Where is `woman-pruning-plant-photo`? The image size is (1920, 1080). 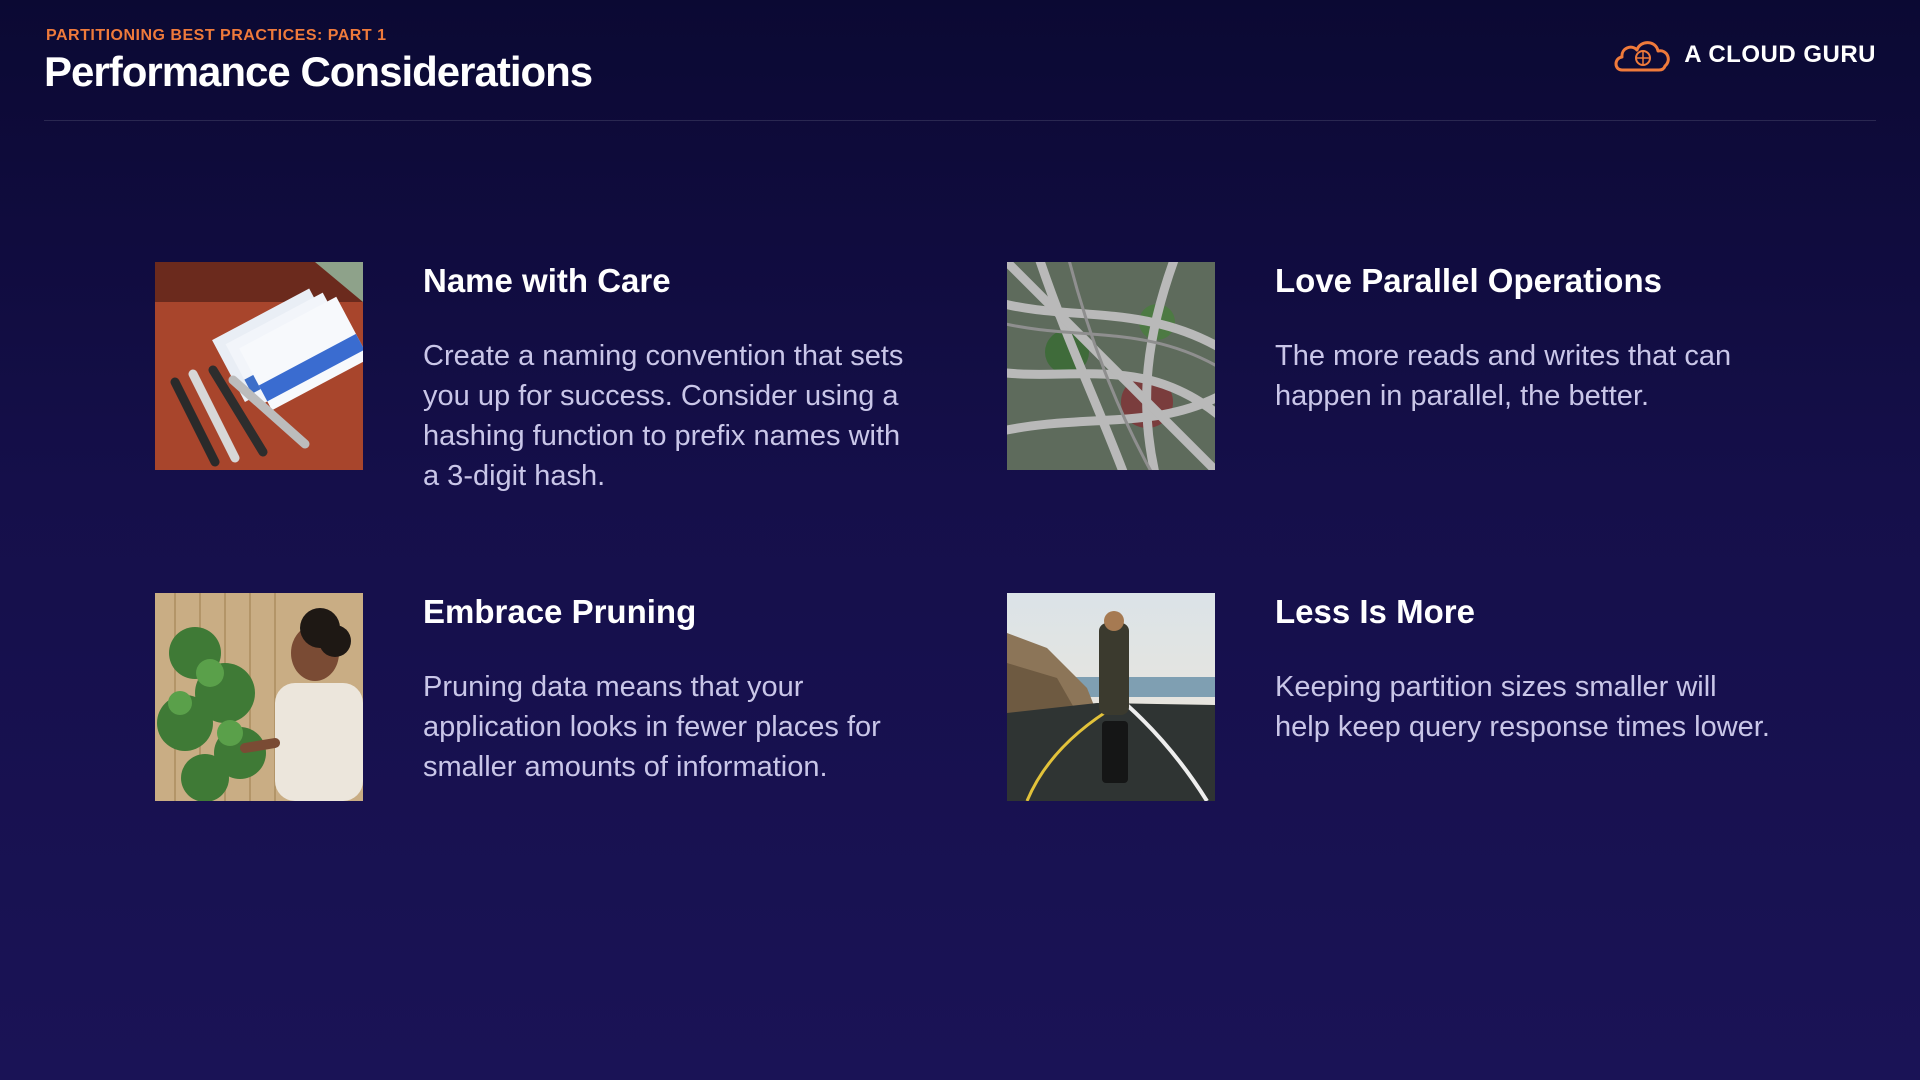
woman-pruning-plant-photo is located at coordinates (259, 697).